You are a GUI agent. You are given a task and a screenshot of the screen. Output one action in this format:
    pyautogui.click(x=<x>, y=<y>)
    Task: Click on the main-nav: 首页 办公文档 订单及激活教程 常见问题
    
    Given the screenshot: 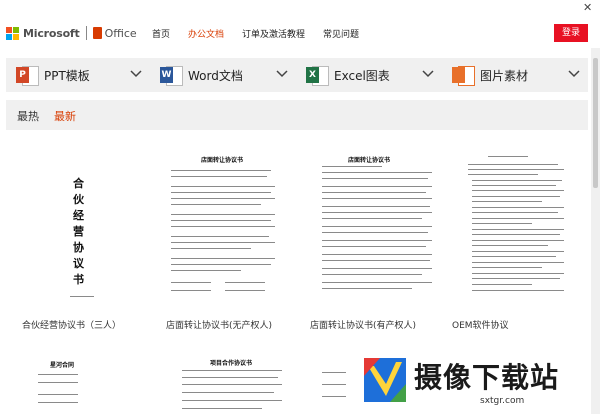 What is the action you would take?
    pyautogui.click(x=264, y=33)
    